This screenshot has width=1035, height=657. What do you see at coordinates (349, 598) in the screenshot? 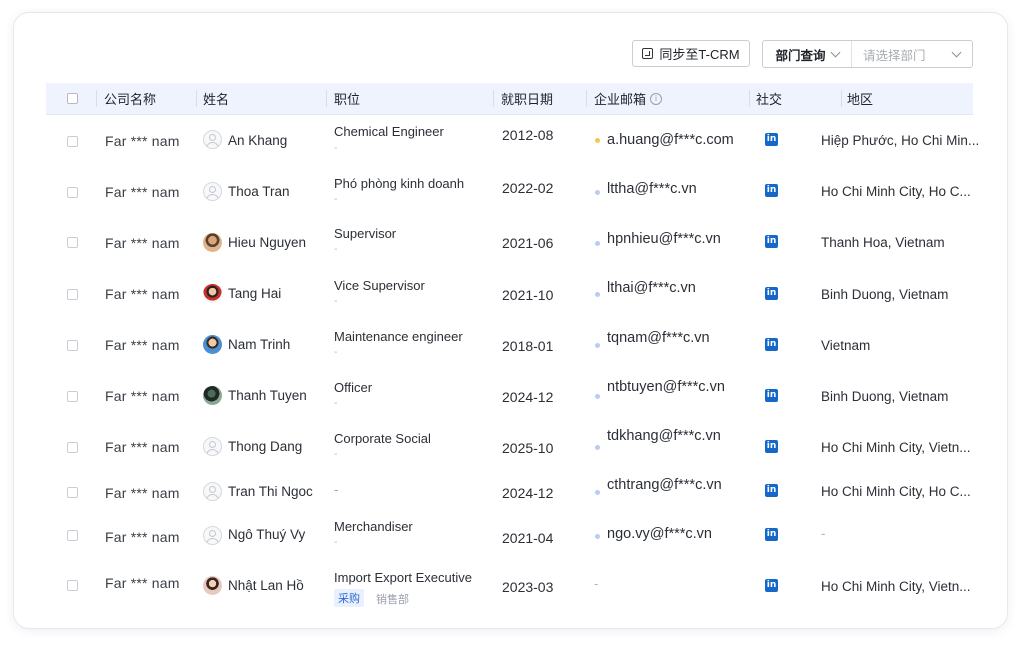
I see `department-tag: 采购` at bounding box center [349, 598].